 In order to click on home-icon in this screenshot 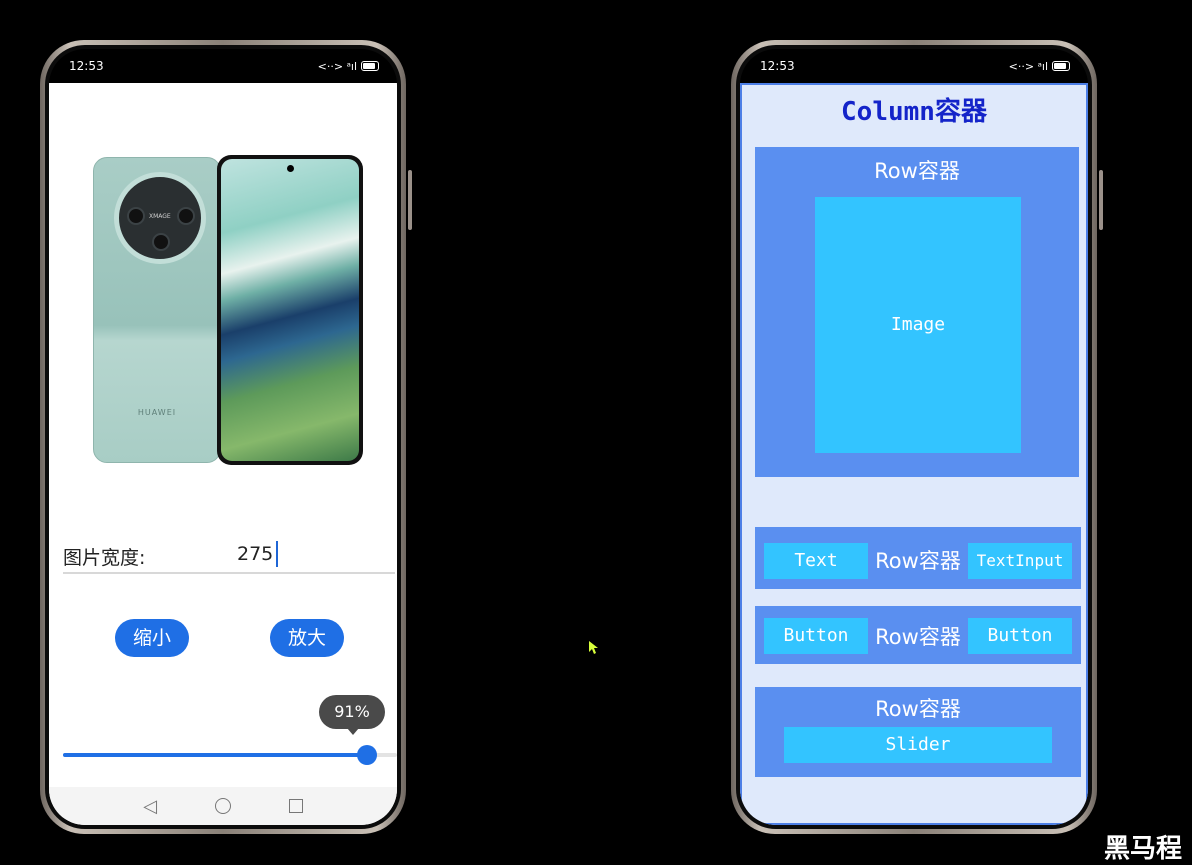, I will do `click(222, 806)`.